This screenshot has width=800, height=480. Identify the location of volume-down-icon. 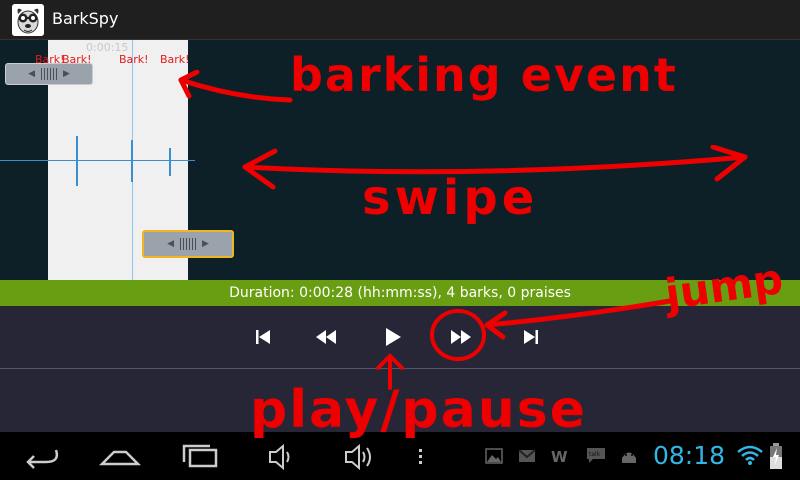
(279, 457).